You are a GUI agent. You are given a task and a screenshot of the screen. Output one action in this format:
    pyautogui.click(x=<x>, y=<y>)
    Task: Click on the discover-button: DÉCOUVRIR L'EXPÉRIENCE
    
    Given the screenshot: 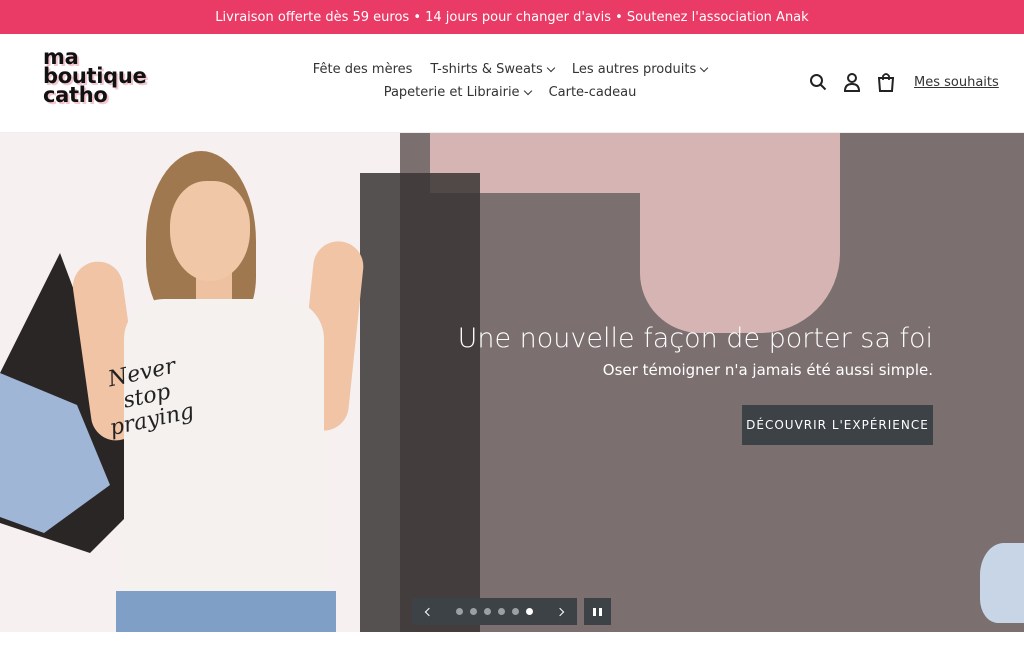 What is the action you would take?
    pyautogui.click(x=837, y=425)
    